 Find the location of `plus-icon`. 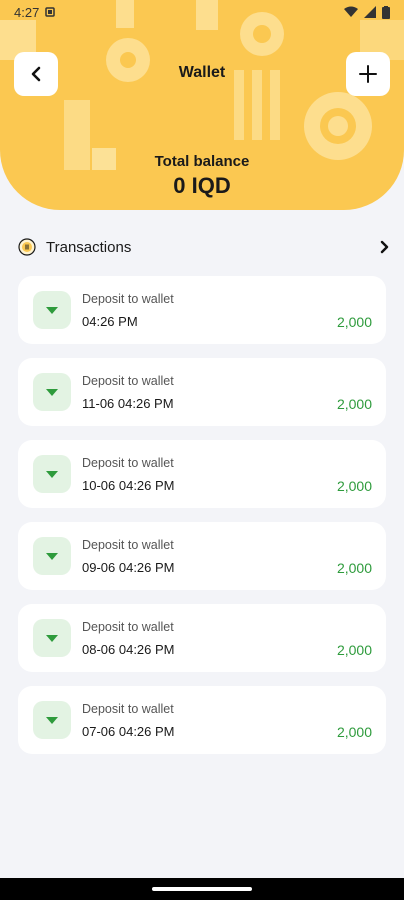

plus-icon is located at coordinates (368, 74).